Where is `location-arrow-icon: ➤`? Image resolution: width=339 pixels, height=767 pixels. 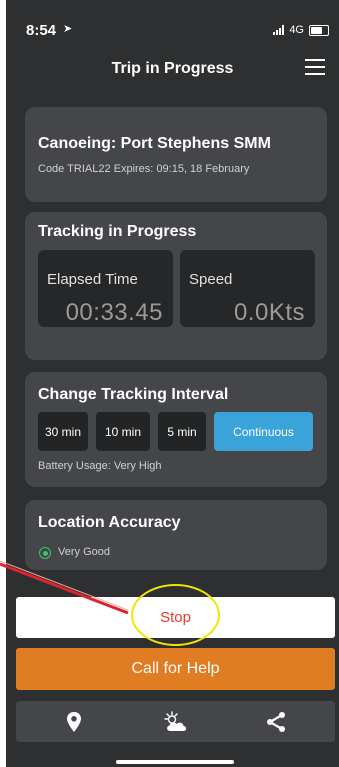 location-arrow-icon: ➤ is located at coordinates (68, 29).